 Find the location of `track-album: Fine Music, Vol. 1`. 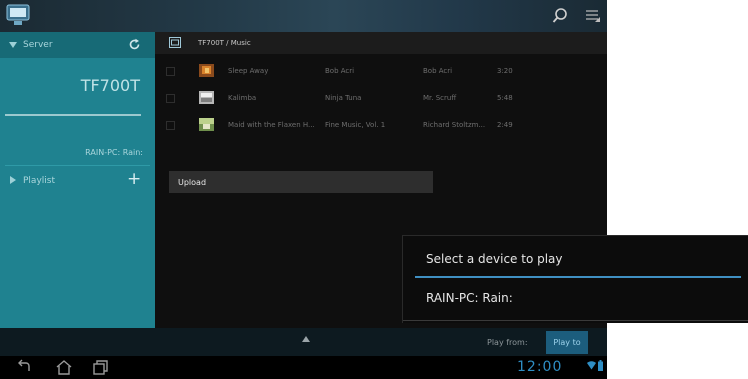

track-album: Fine Music, Vol. 1 is located at coordinates (355, 125).